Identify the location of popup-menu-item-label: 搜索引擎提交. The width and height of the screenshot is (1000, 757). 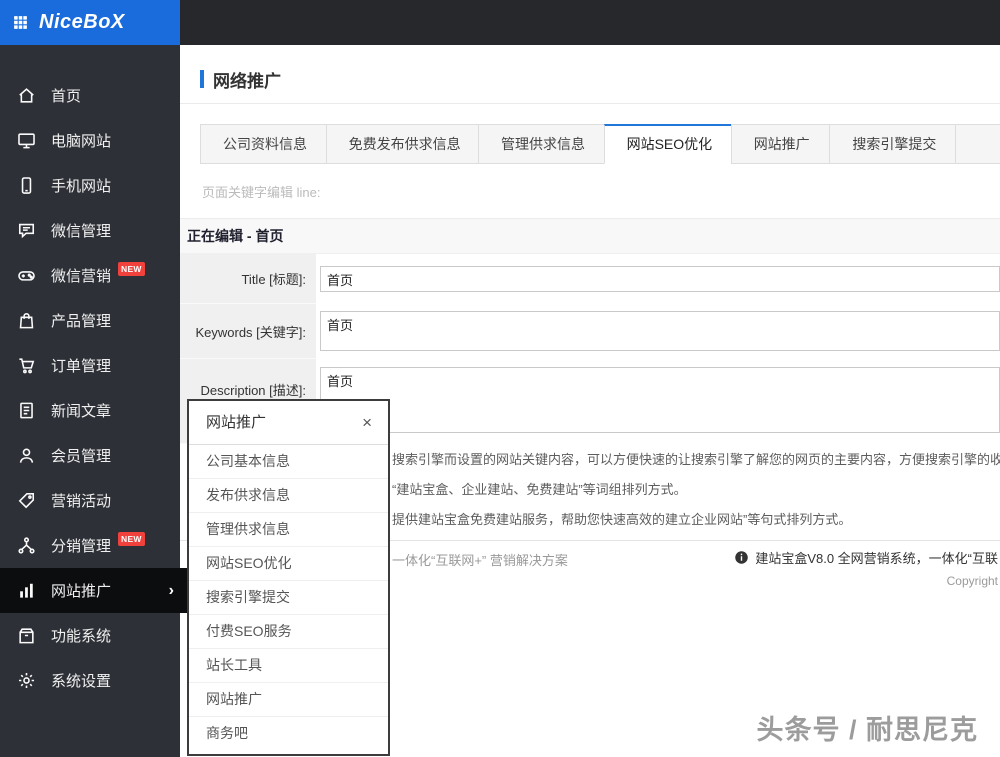
(248, 597).